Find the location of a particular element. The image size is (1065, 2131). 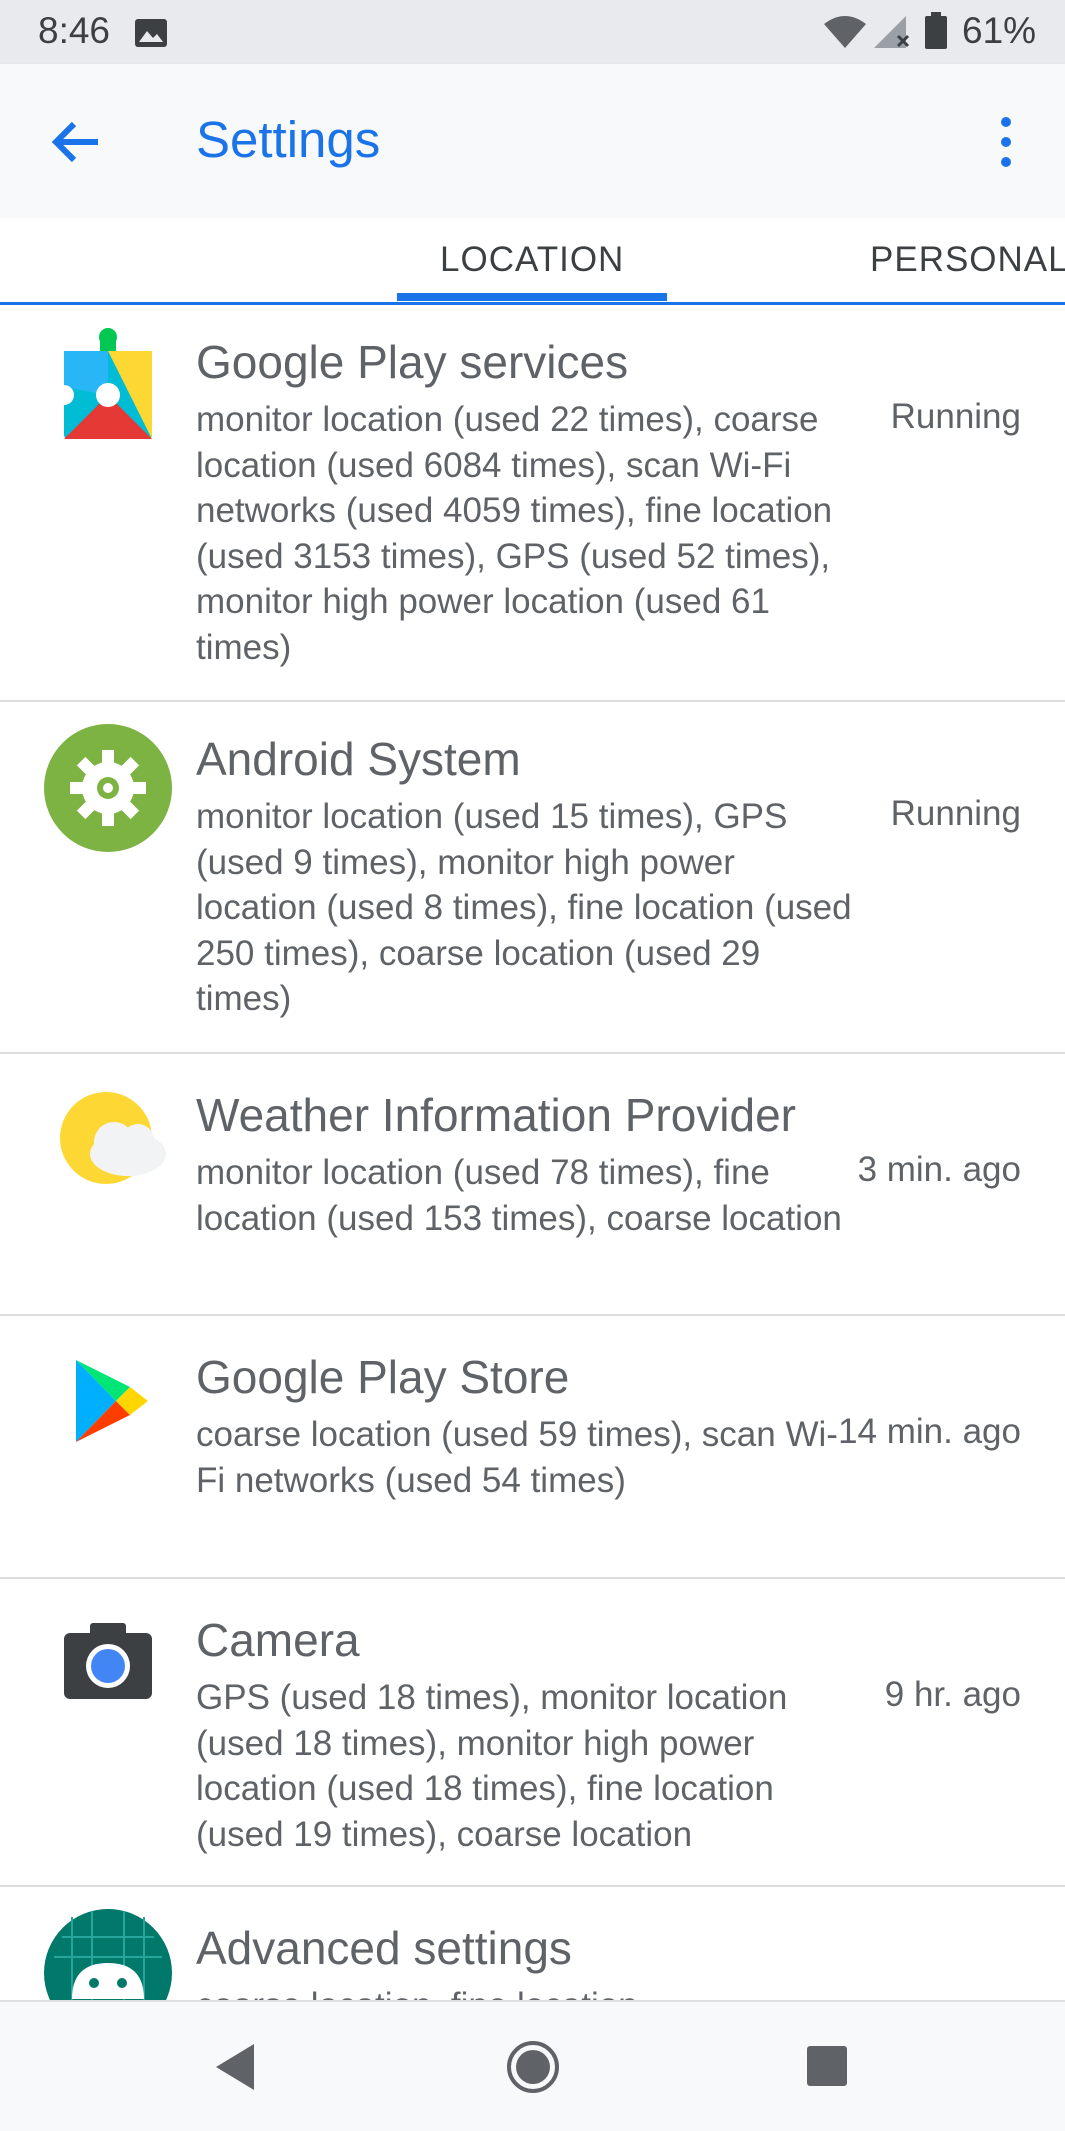

app-name: Android System is located at coordinates (358, 759).